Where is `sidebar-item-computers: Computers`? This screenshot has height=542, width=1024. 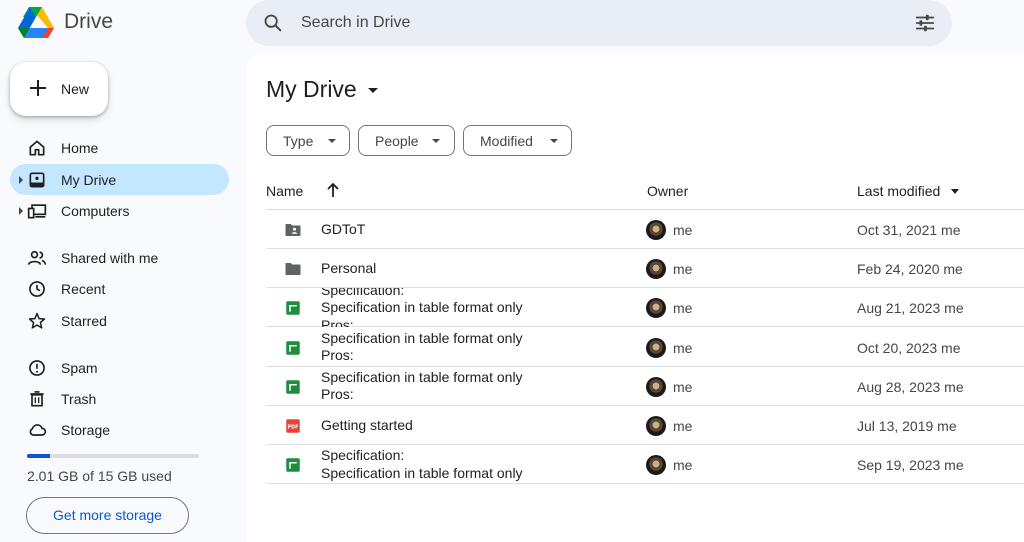 sidebar-item-computers: Computers is located at coordinates (119, 210).